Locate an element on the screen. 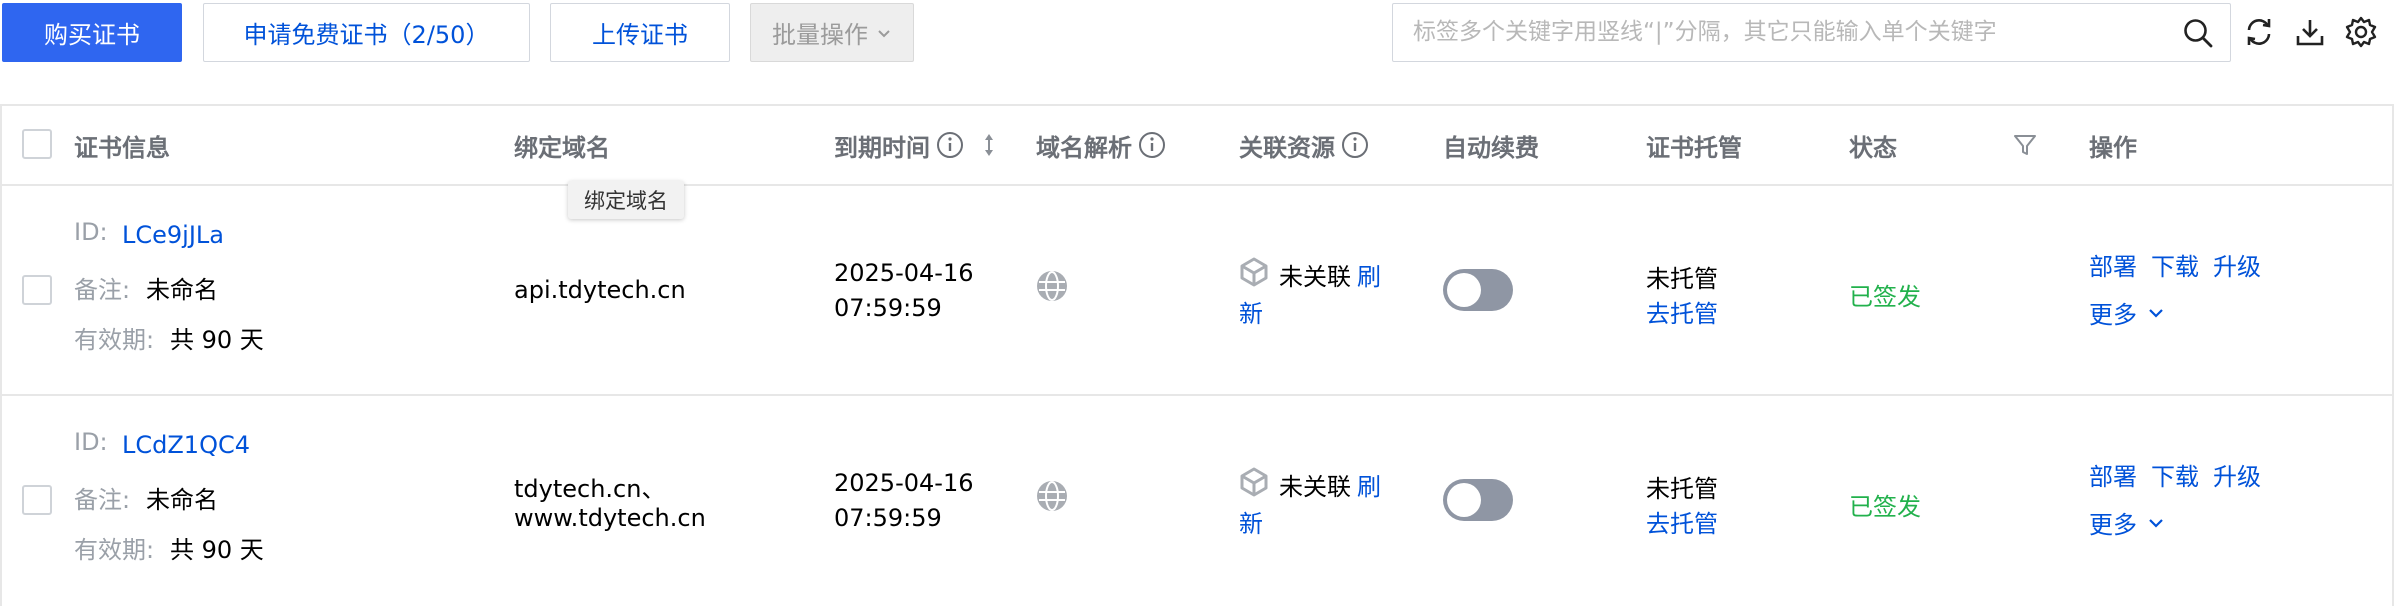 This screenshot has height=606, width=2394. batch-operation-dropdown: 批量操作 is located at coordinates (832, 32).